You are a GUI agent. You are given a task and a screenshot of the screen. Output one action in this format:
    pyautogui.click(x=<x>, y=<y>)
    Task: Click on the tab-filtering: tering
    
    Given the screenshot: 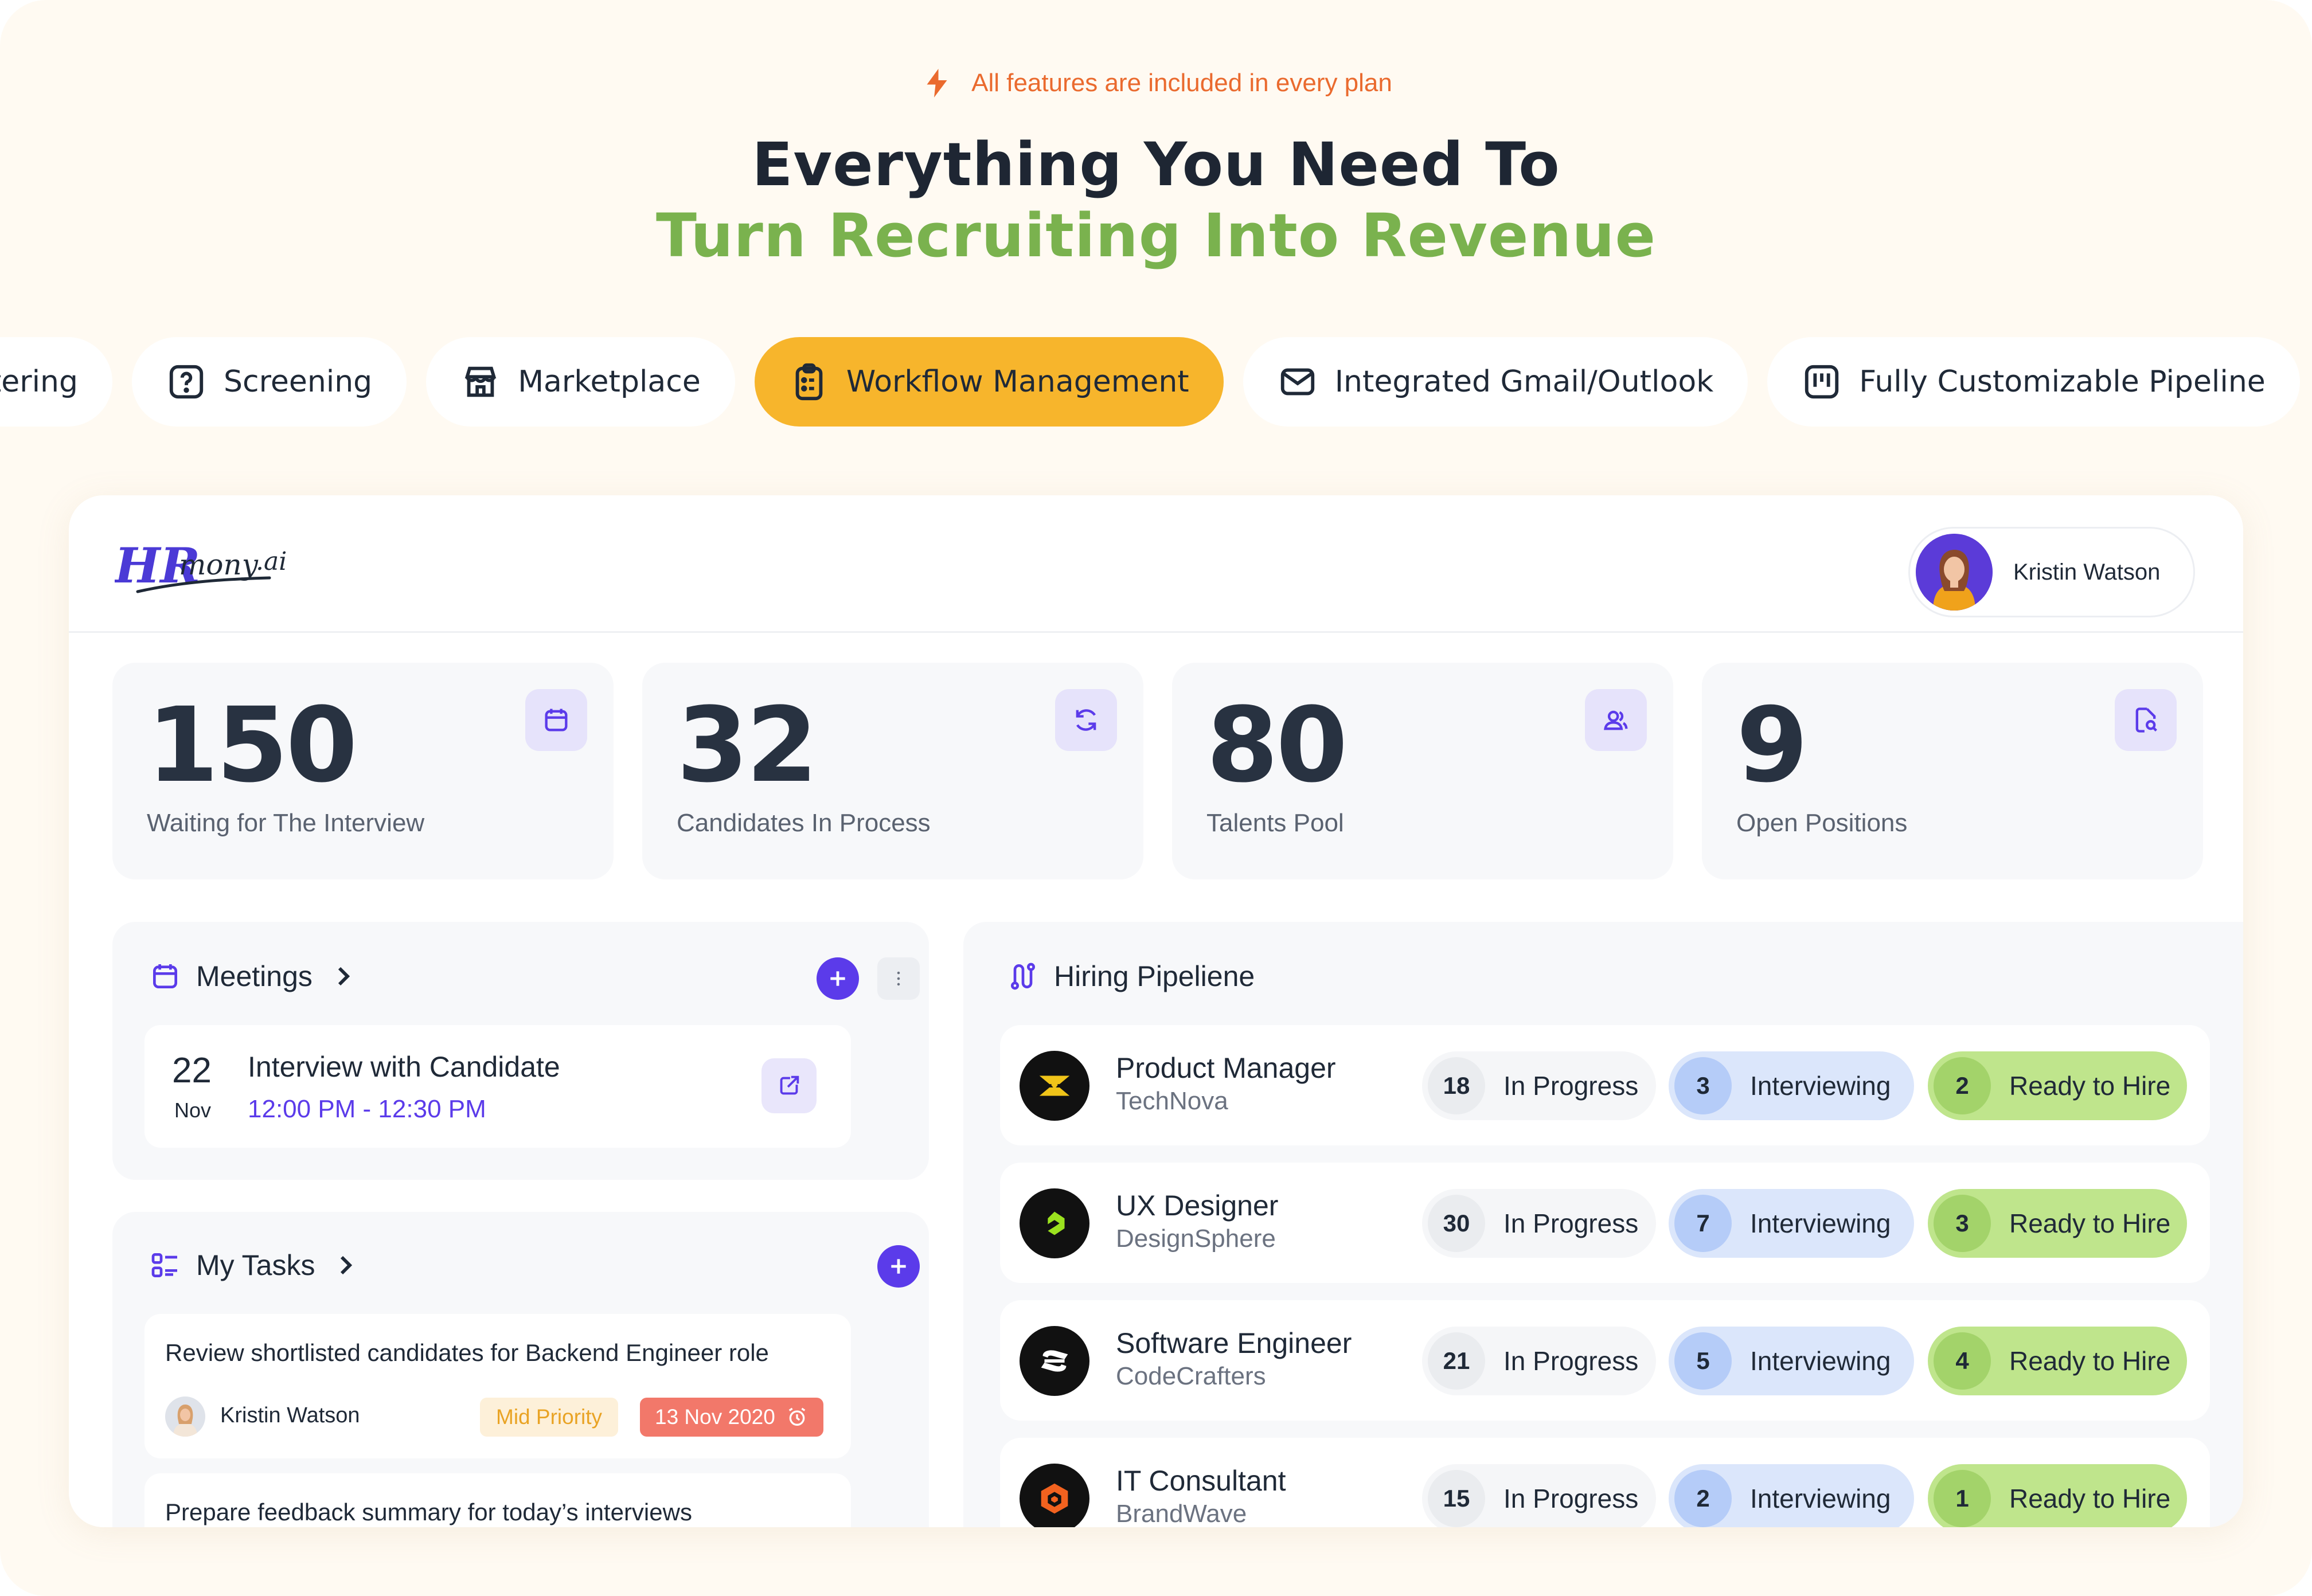 What is the action you would take?
    pyautogui.click(x=56, y=382)
    